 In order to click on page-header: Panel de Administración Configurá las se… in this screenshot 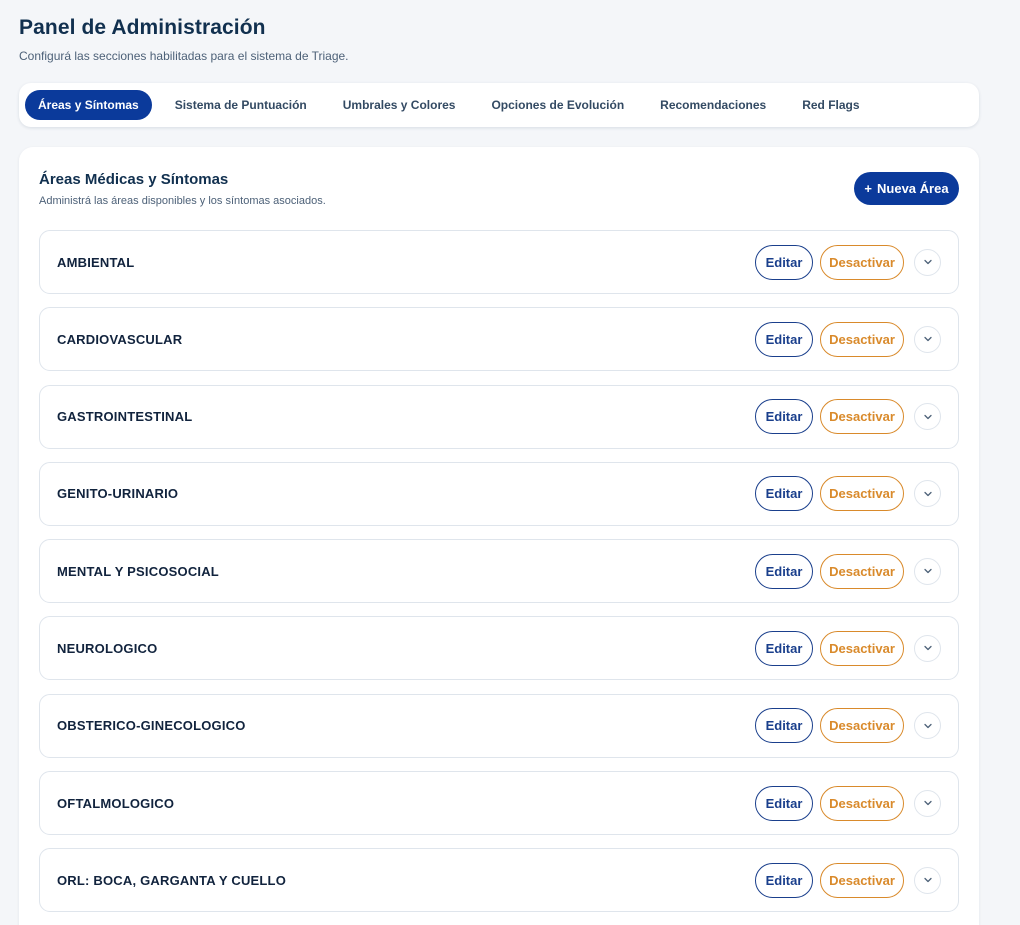, I will do `click(184, 39)`.